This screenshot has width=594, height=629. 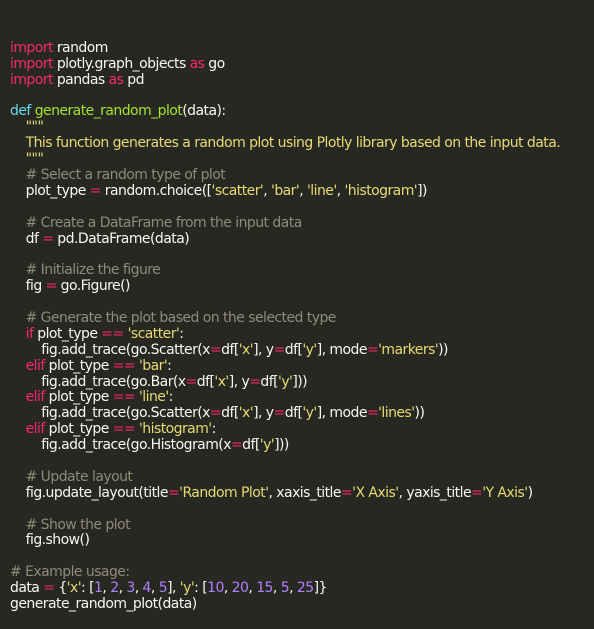 What do you see at coordinates (50, 540) in the screenshot?
I see `code-token: fig.show()` at bounding box center [50, 540].